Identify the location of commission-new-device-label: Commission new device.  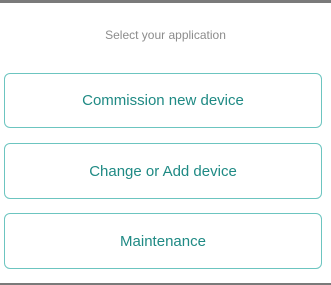
(163, 100).